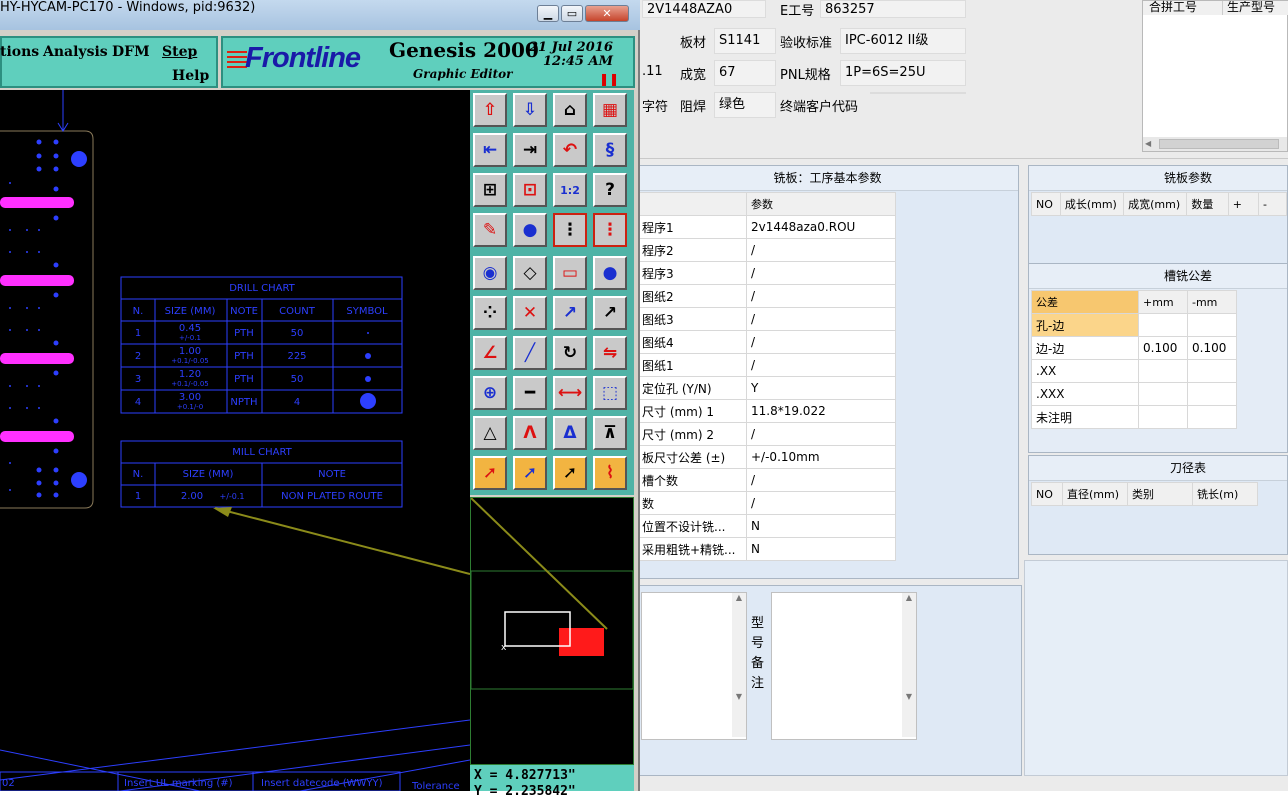  I want to click on params-row: 图纸4/, so click(766, 342).